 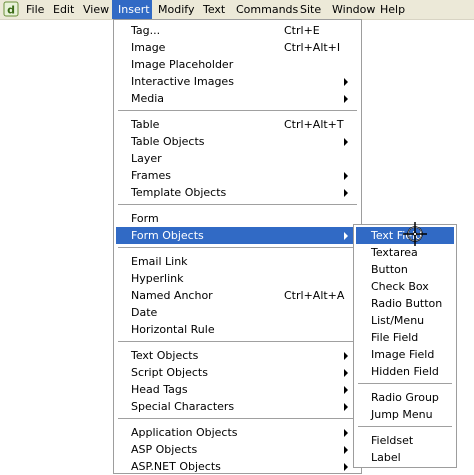 I want to click on menu-item-date: Date, so click(x=237, y=312).